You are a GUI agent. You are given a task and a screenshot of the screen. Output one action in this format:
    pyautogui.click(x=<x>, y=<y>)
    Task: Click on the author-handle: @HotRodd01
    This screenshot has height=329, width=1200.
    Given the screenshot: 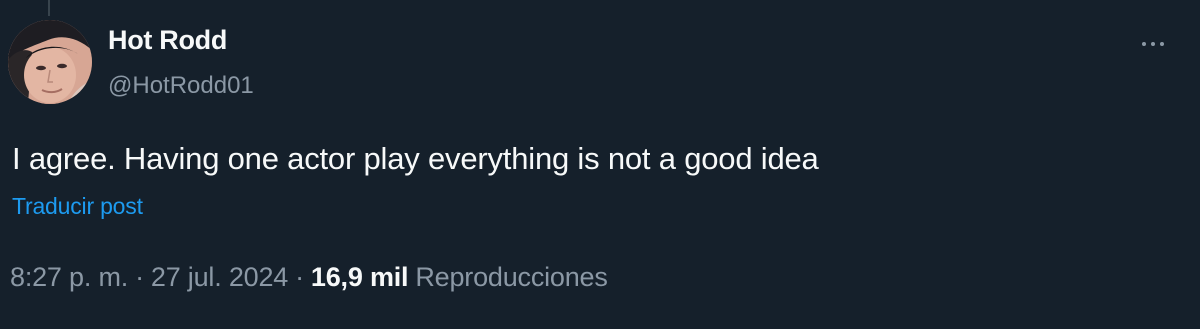 What is the action you would take?
    pyautogui.click(x=181, y=86)
    